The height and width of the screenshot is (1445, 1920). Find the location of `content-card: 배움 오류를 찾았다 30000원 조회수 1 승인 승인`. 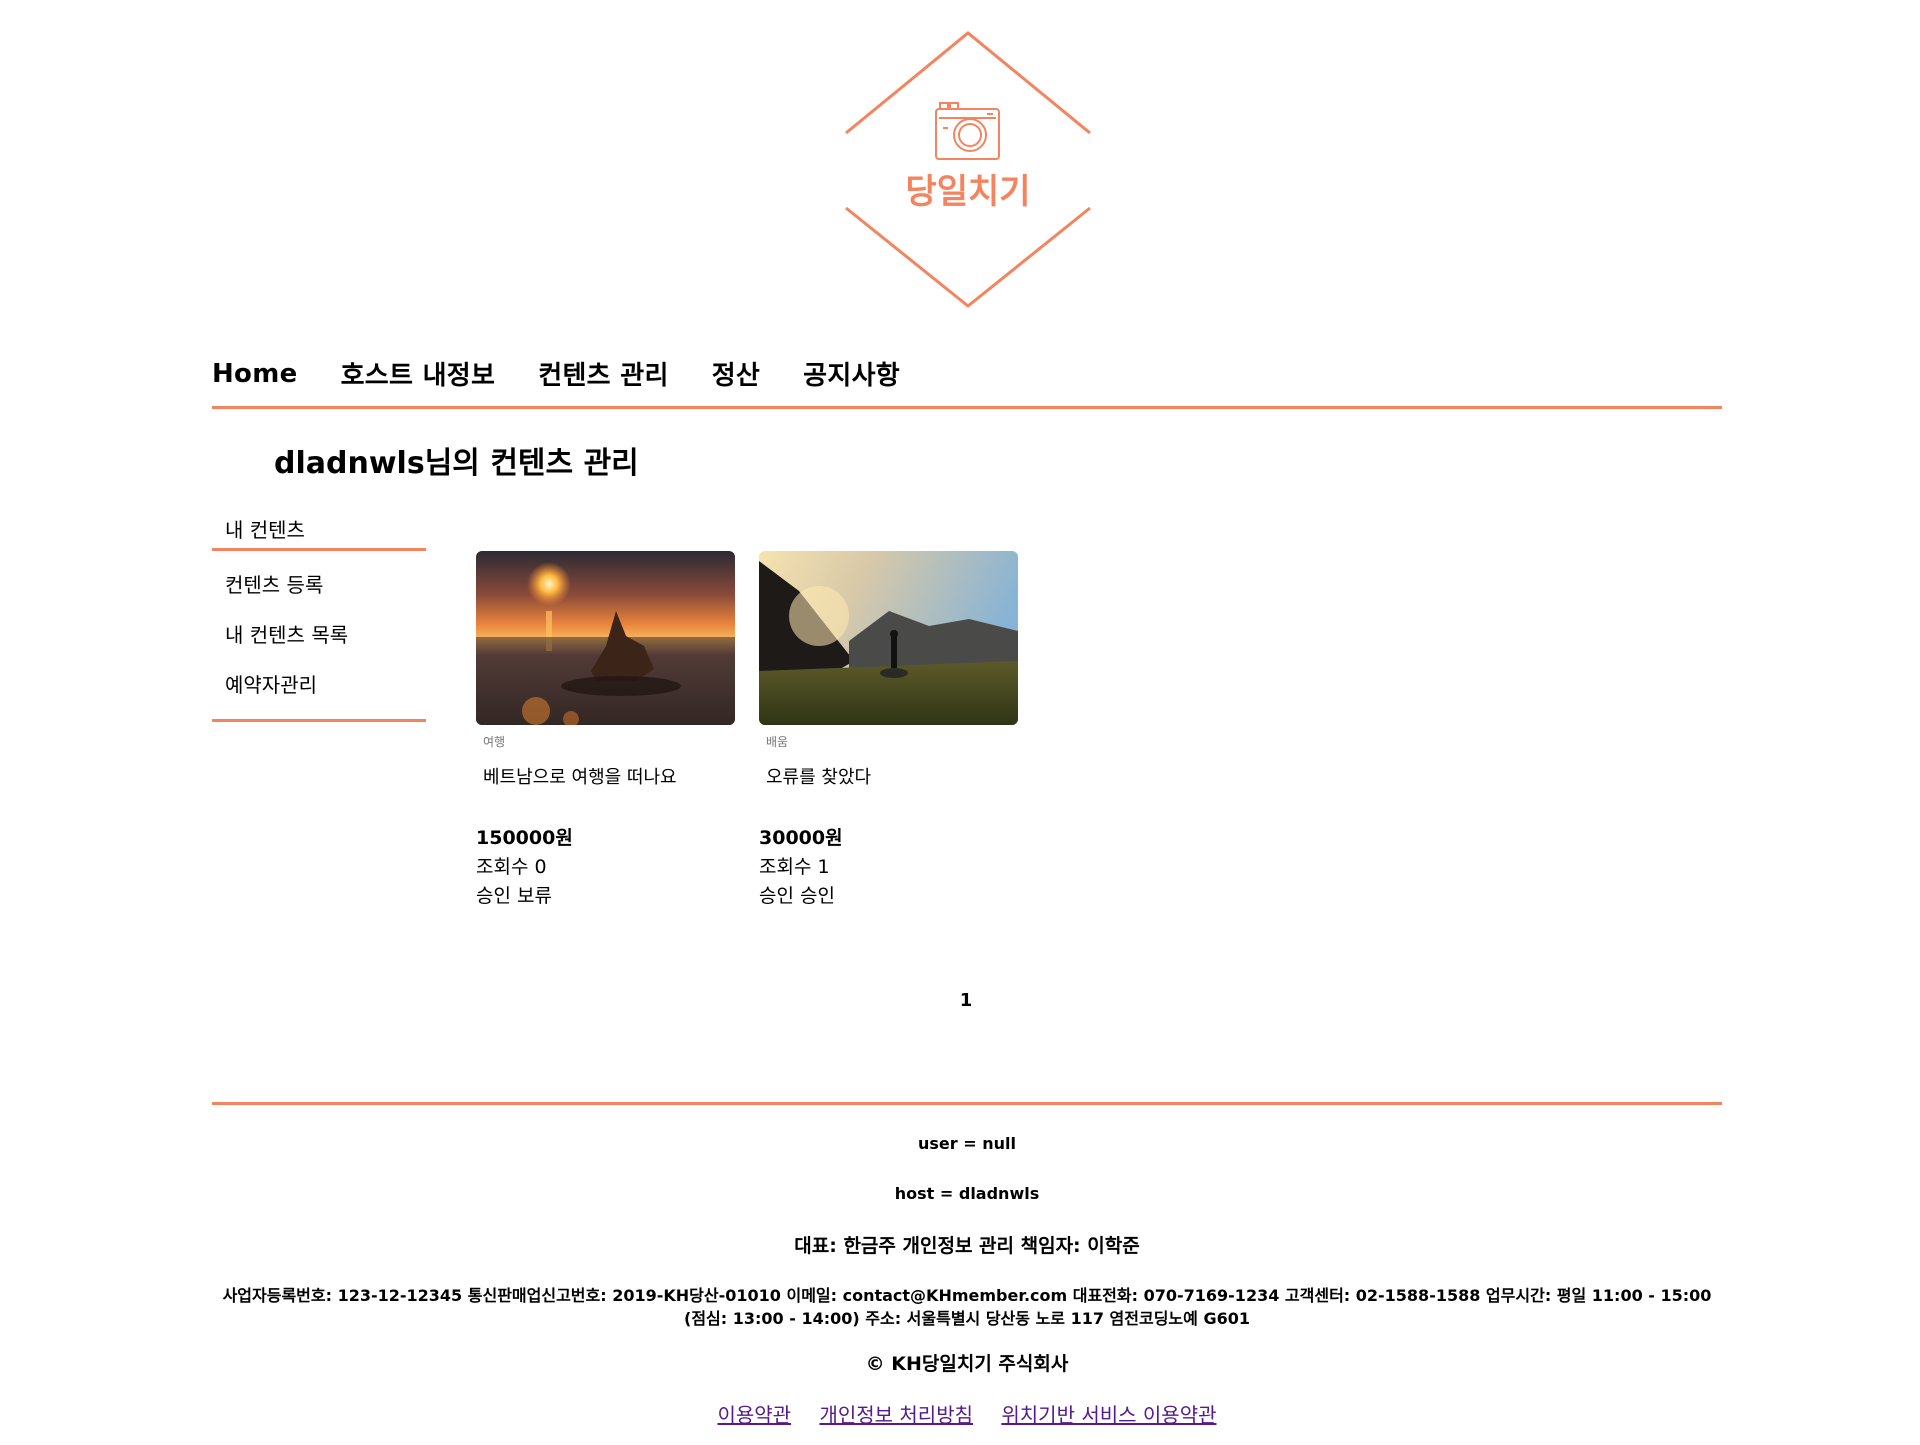

content-card: 배움 오류를 찾았다 30000원 조회수 1 승인 승인 is located at coordinates (888, 729).